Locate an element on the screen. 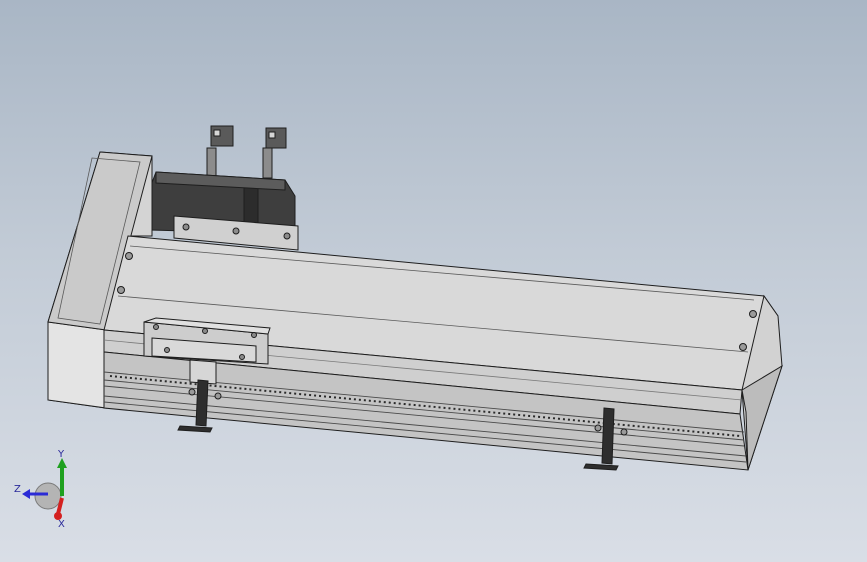 The width and height of the screenshot is (867, 562). axis-triad: Y Z X is located at coordinates (40, 488).